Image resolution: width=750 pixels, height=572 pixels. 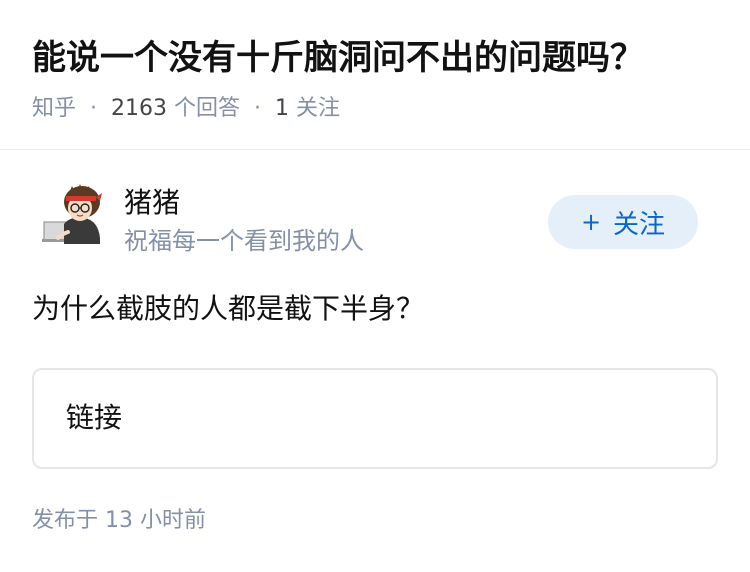 What do you see at coordinates (54, 108) in the screenshot?
I see `source-label: 知乎` at bounding box center [54, 108].